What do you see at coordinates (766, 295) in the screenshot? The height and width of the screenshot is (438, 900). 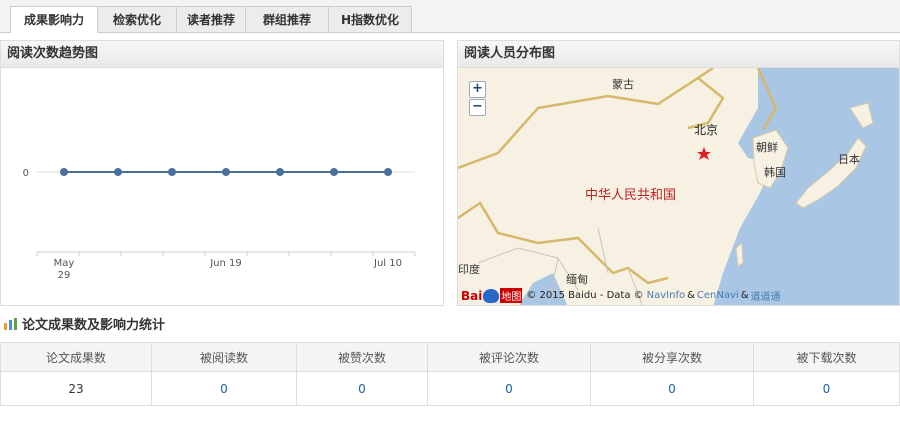 I see `daodaotong-link: 道道通` at bounding box center [766, 295].